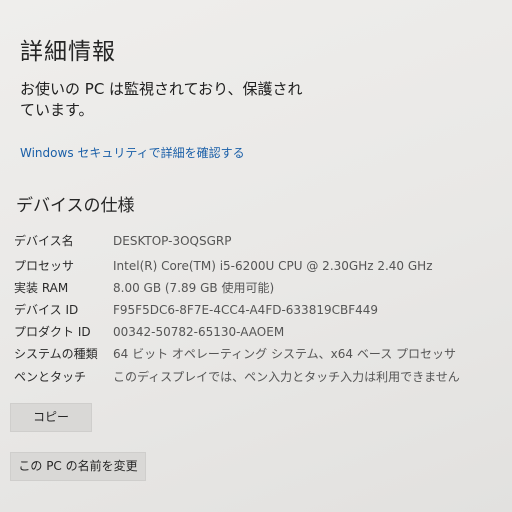 Image resolution: width=512 pixels, height=512 pixels. What do you see at coordinates (68, 52) in the screenshot?
I see `page-title: 詳細情報` at bounding box center [68, 52].